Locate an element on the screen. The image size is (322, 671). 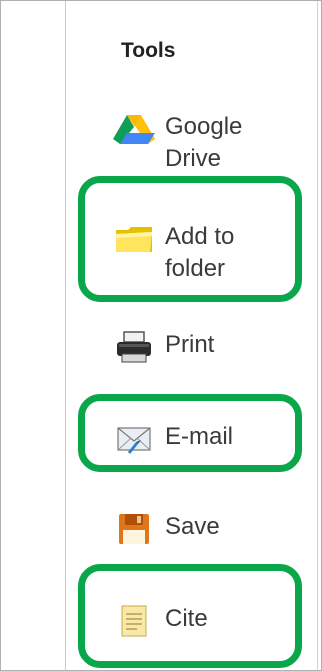
tools-heading: Tools is located at coordinates (148, 50).